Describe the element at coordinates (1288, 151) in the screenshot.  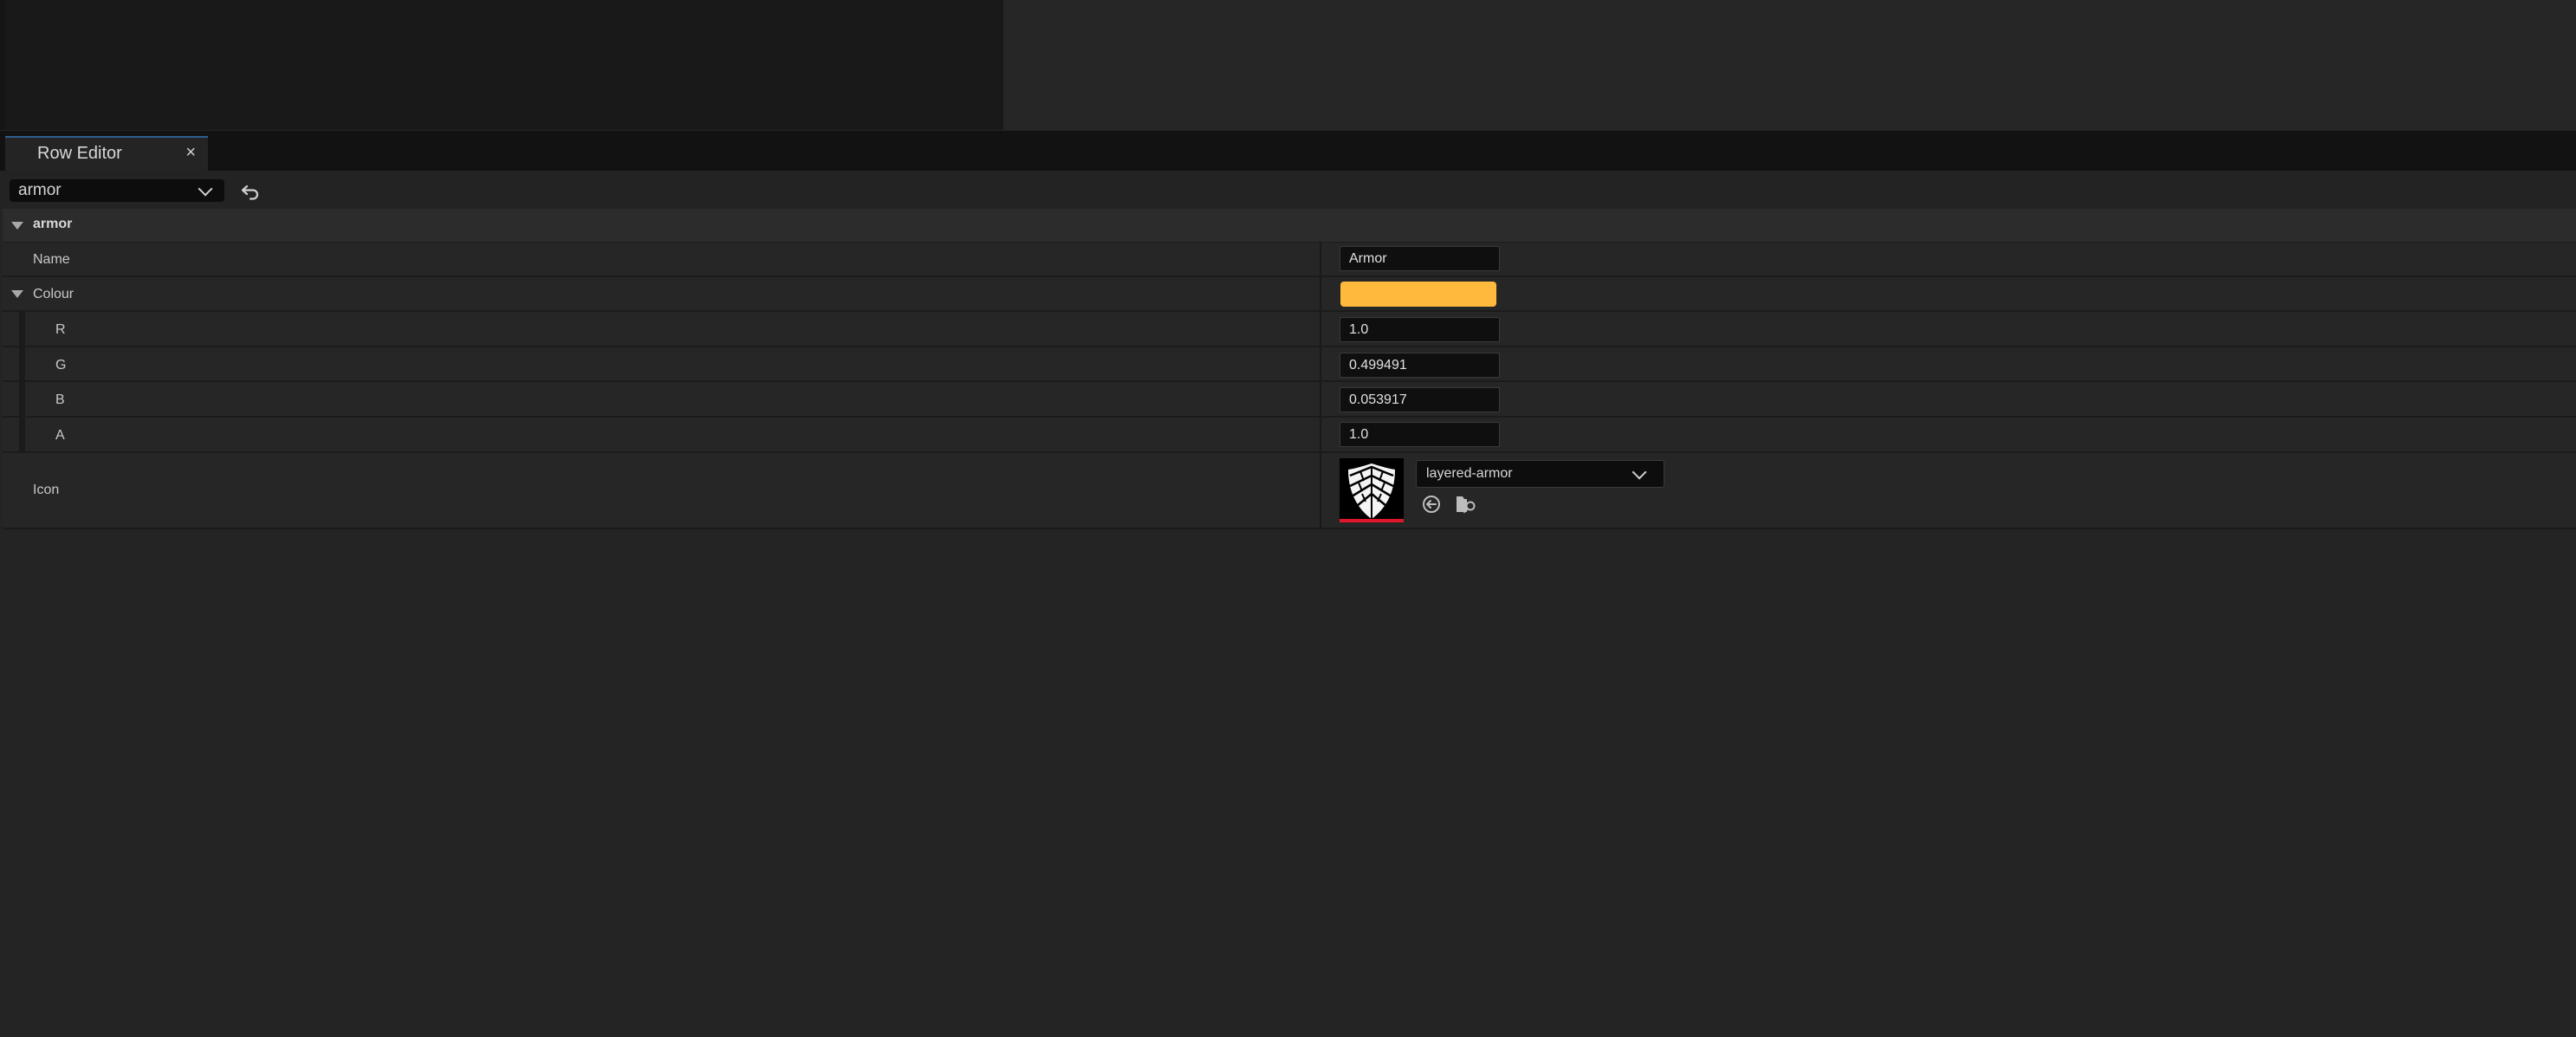
I see `tab-strip` at that location.